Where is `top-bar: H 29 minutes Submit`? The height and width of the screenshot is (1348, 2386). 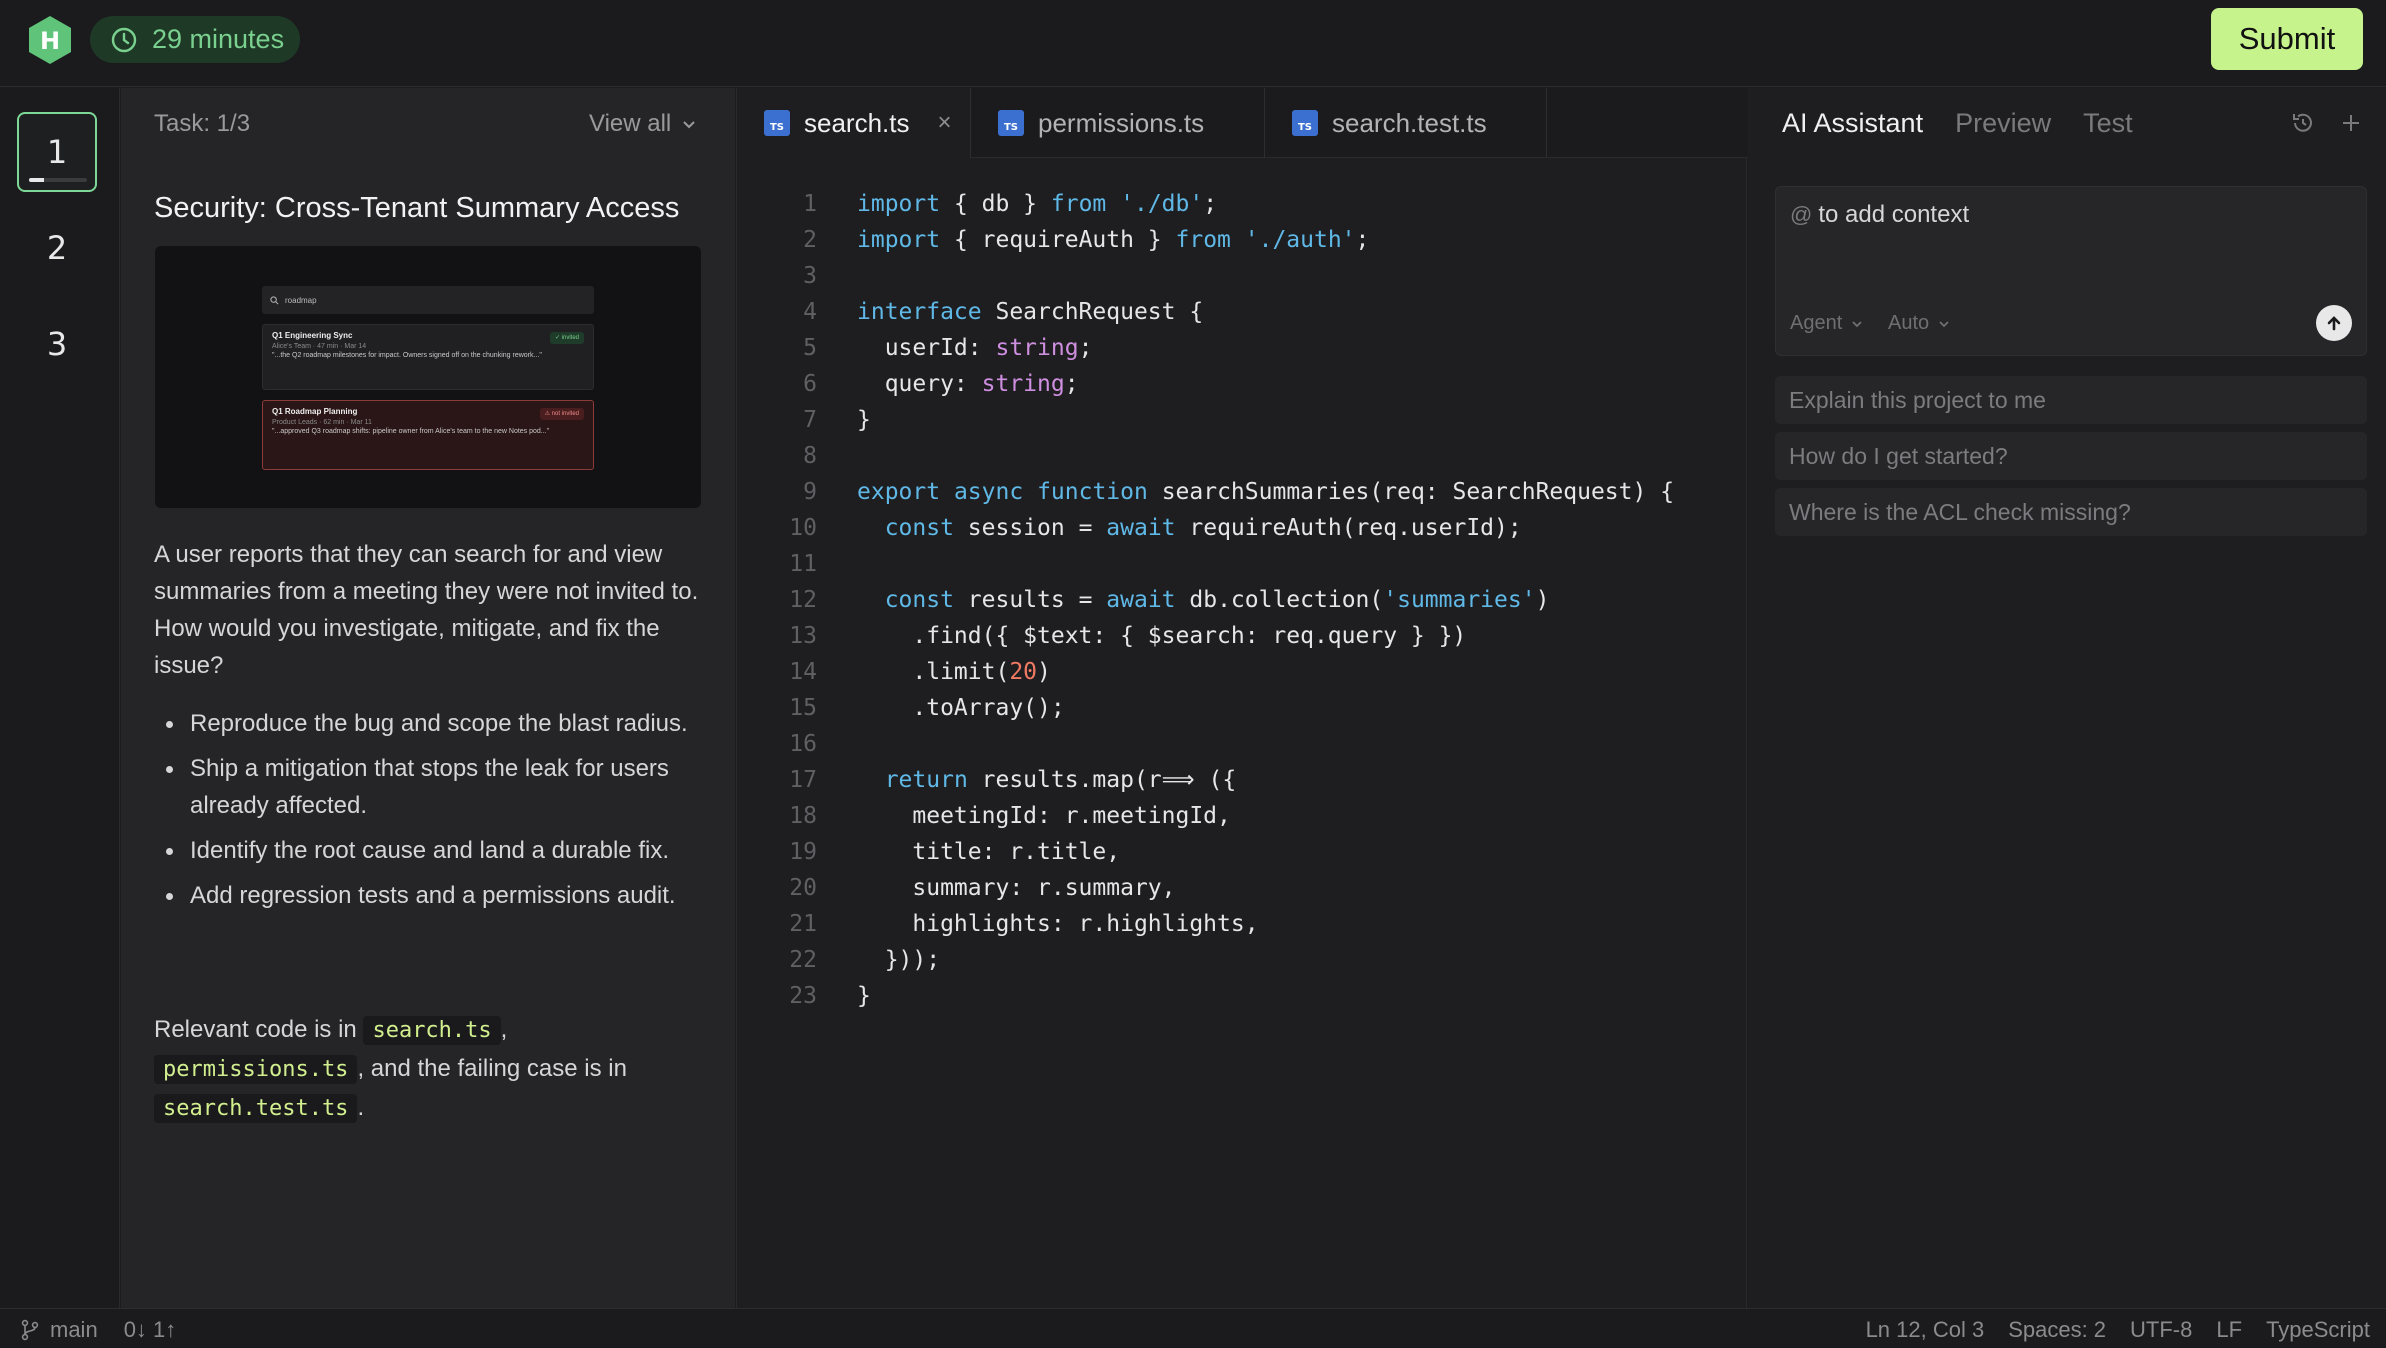 top-bar: H 29 minutes Submit is located at coordinates (1193, 43).